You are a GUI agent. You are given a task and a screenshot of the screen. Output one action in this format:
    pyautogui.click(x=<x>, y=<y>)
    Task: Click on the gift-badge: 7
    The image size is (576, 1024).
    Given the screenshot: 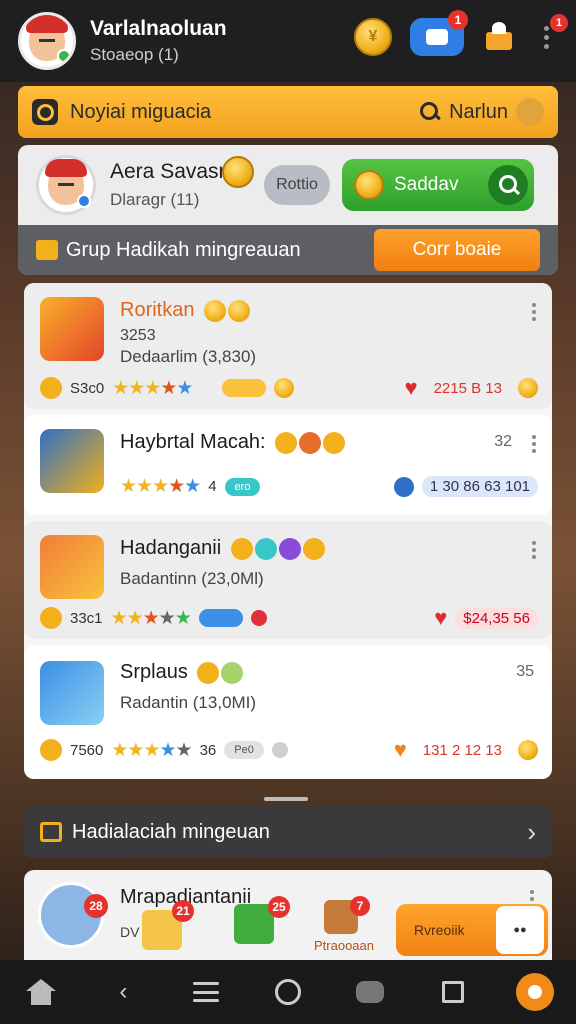 What is the action you would take?
    pyautogui.click(x=360, y=906)
    